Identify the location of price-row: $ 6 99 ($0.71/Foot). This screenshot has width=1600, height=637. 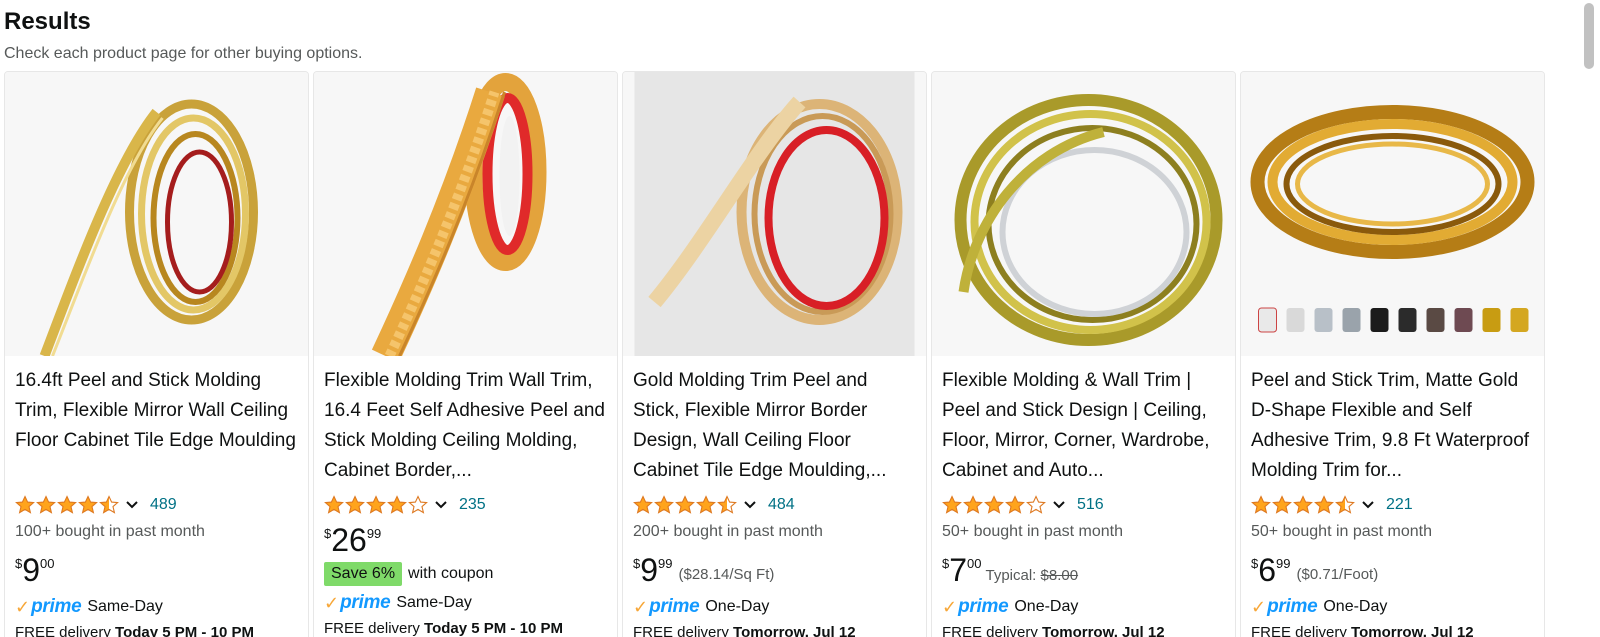
(1392, 570).